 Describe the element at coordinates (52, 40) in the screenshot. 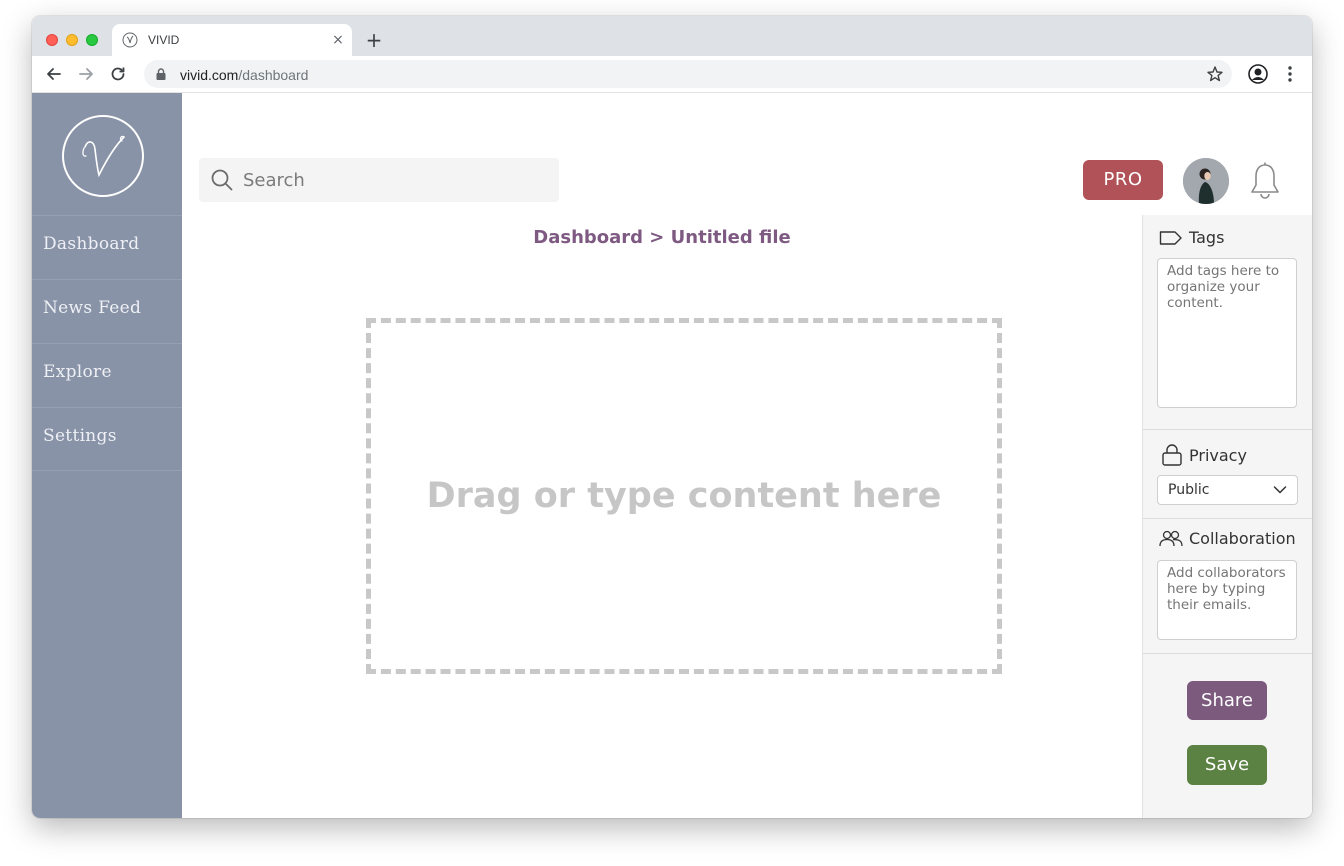

I see `close-window-button` at that location.